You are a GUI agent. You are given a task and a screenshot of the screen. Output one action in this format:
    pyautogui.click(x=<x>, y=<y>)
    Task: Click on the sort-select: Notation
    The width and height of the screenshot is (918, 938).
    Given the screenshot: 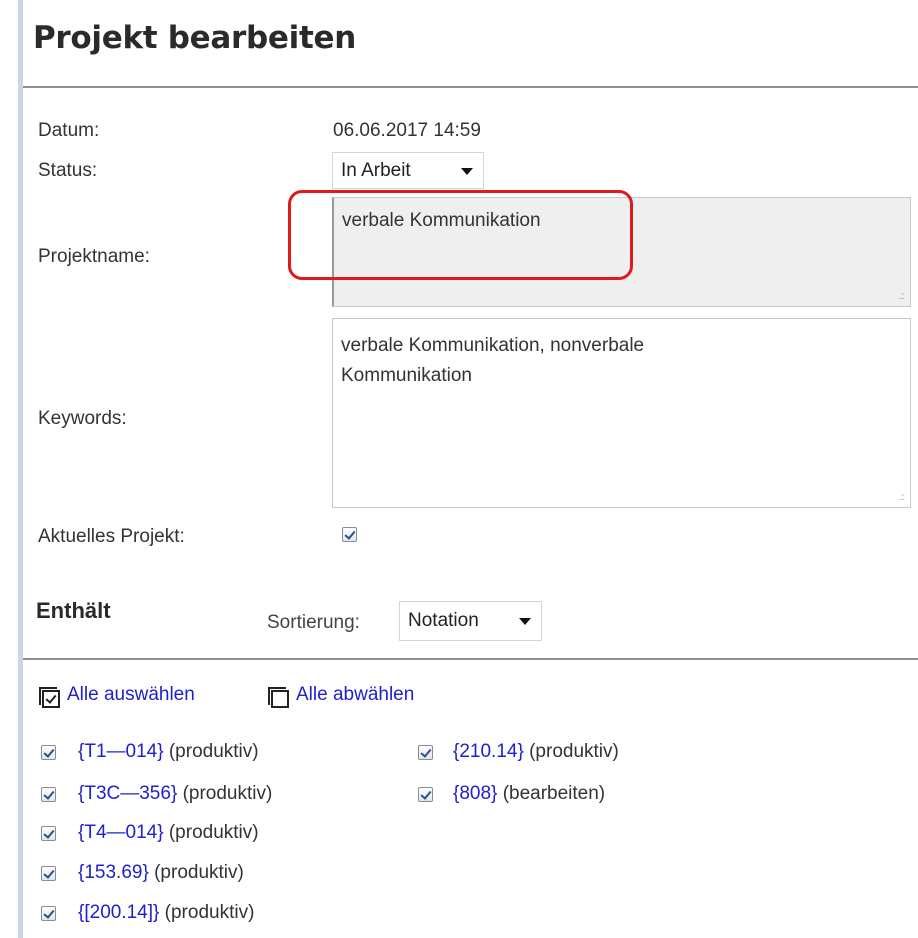 What is the action you would take?
    pyautogui.click(x=470, y=621)
    